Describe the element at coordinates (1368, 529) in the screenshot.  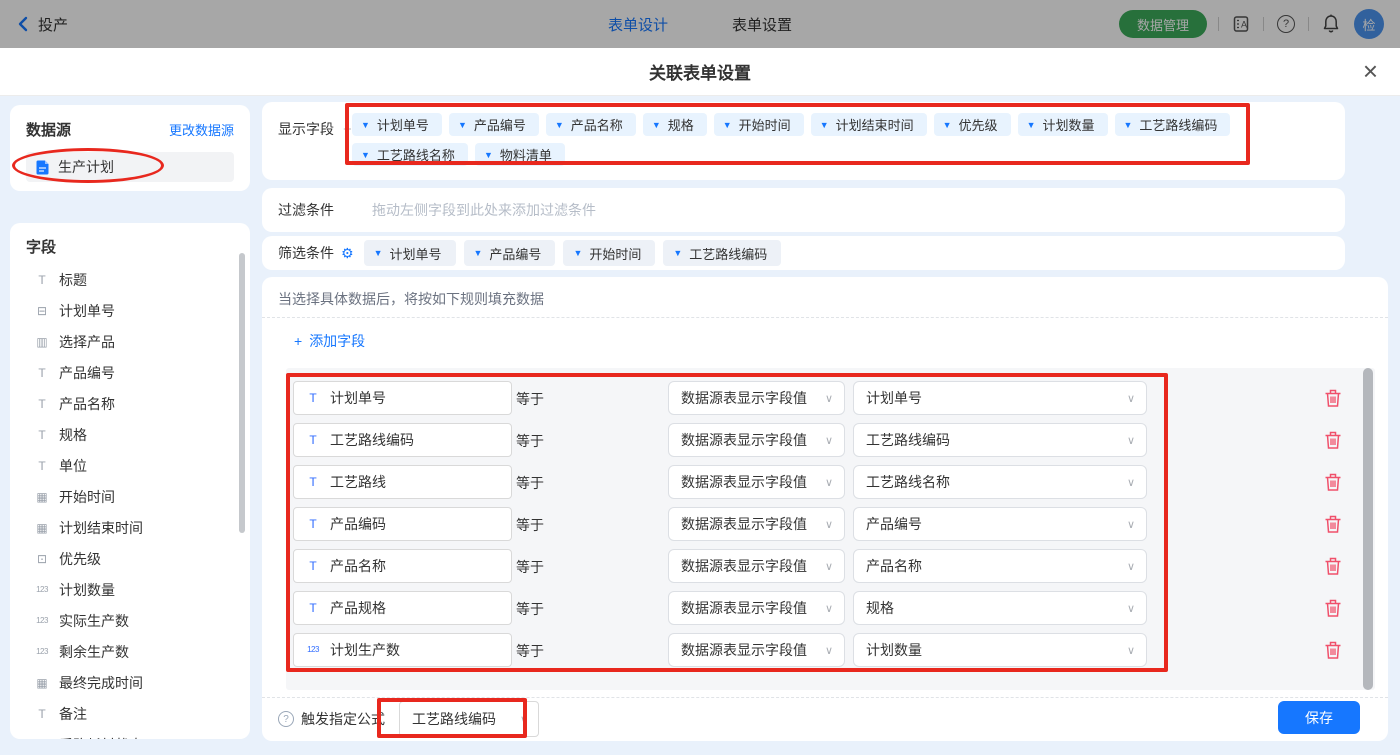
I see `rules-scrollbar` at that location.